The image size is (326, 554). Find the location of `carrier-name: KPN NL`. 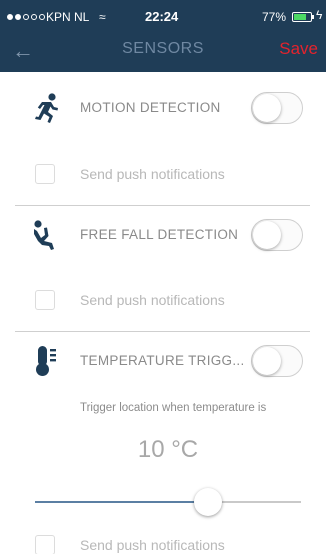

carrier-name: KPN NL is located at coordinates (68, 17).